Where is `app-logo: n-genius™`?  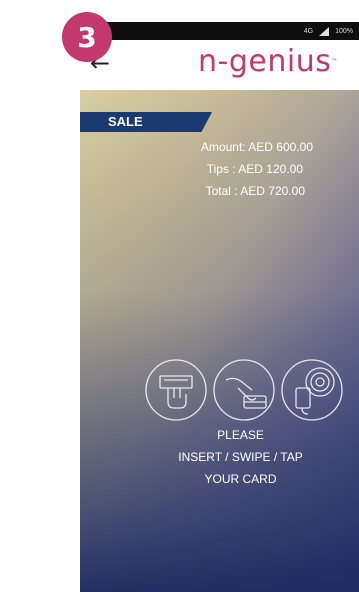 app-logo: n-genius™ is located at coordinates (268, 62).